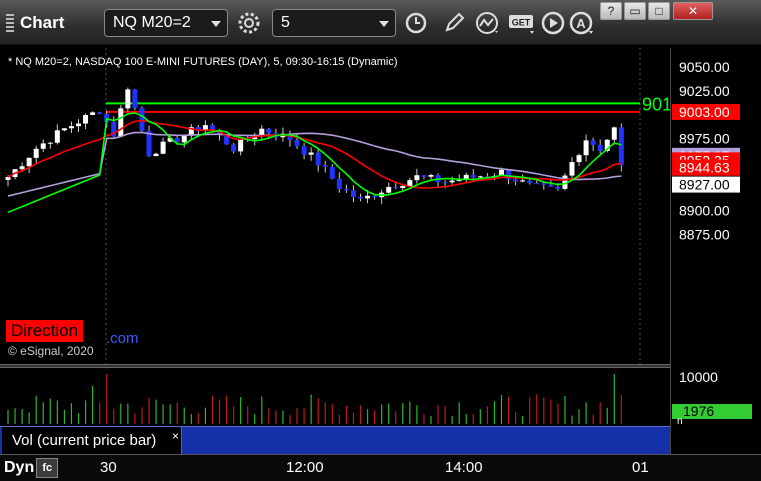 The width and height of the screenshot is (761, 481). I want to click on dynamic-toggle: Dyn fc, so click(31, 468).